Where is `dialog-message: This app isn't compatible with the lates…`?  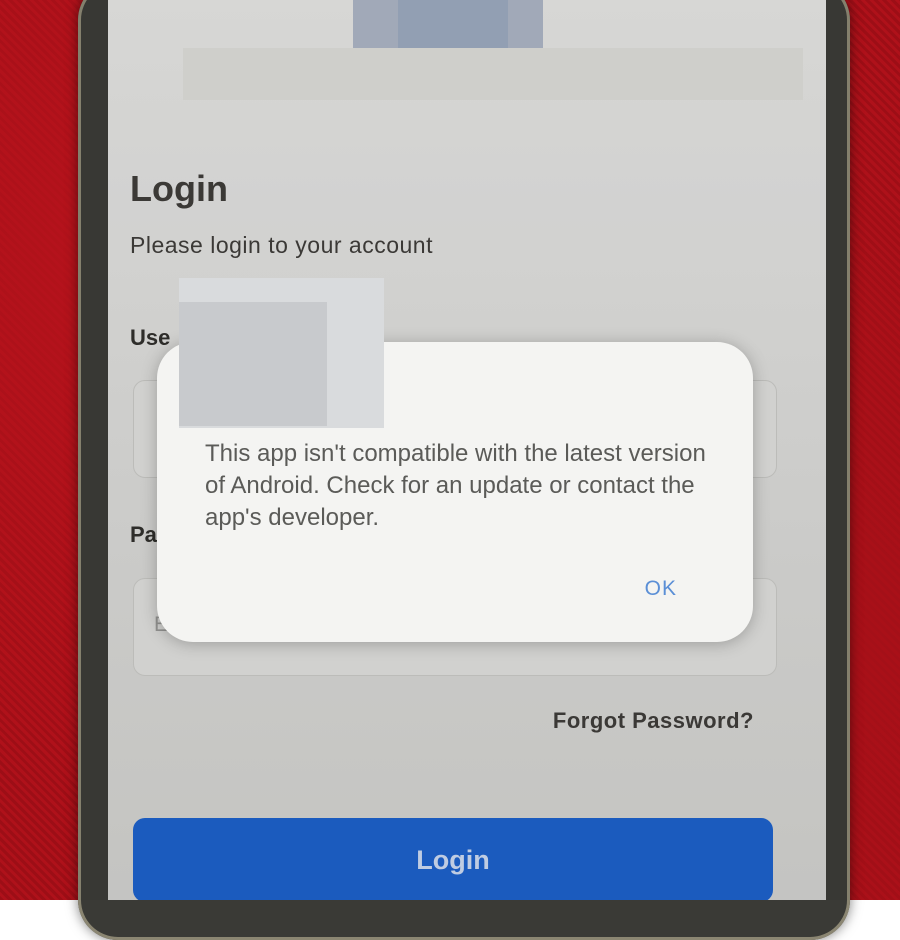 dialog-message: This app isn't compatible with the lates… is located at coordinates (455, 485).